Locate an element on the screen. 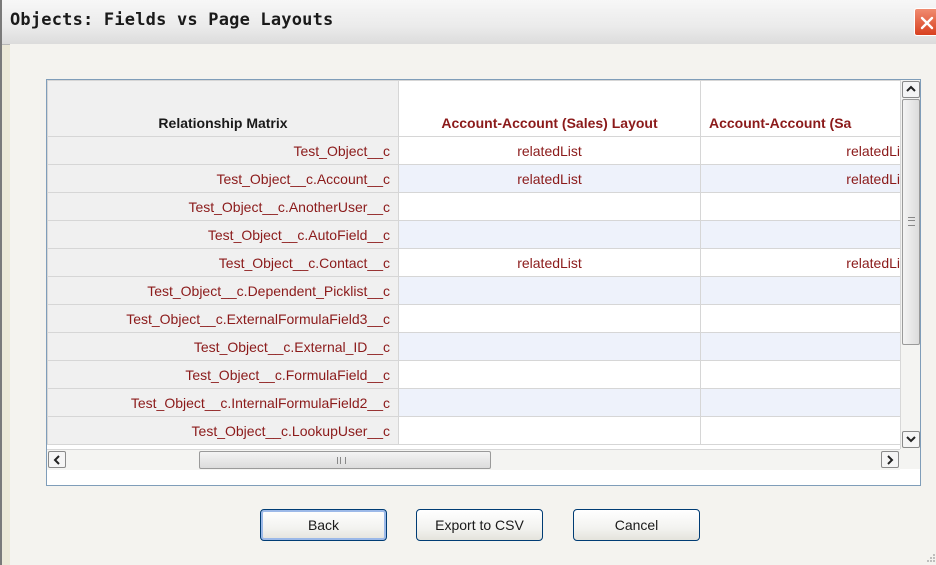  chevron-left-icon is located at coordinates (56, 460).